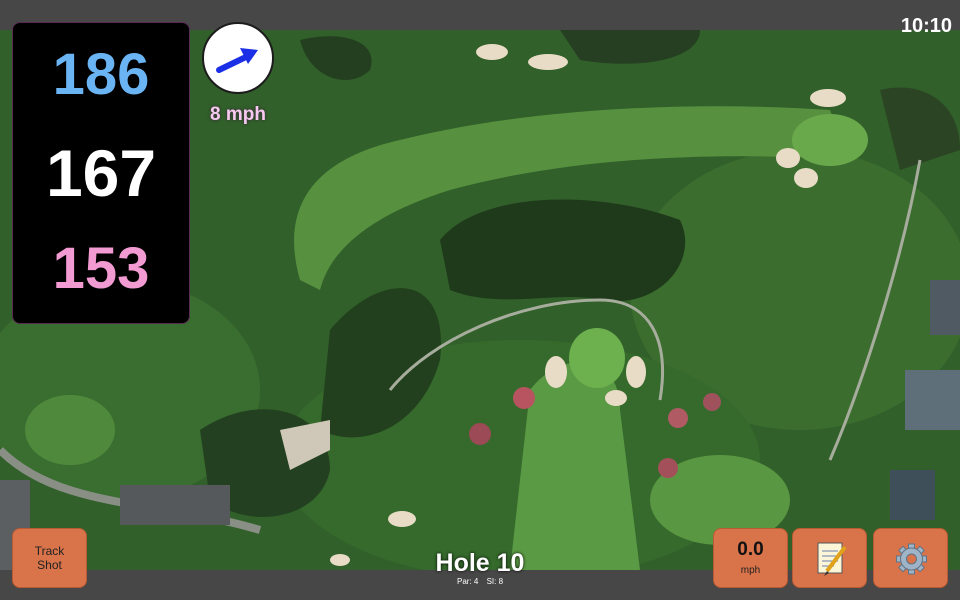 The height and width of the screenshot is (600, 960). I want to click on front-yardage: 186, so click(101, 74).